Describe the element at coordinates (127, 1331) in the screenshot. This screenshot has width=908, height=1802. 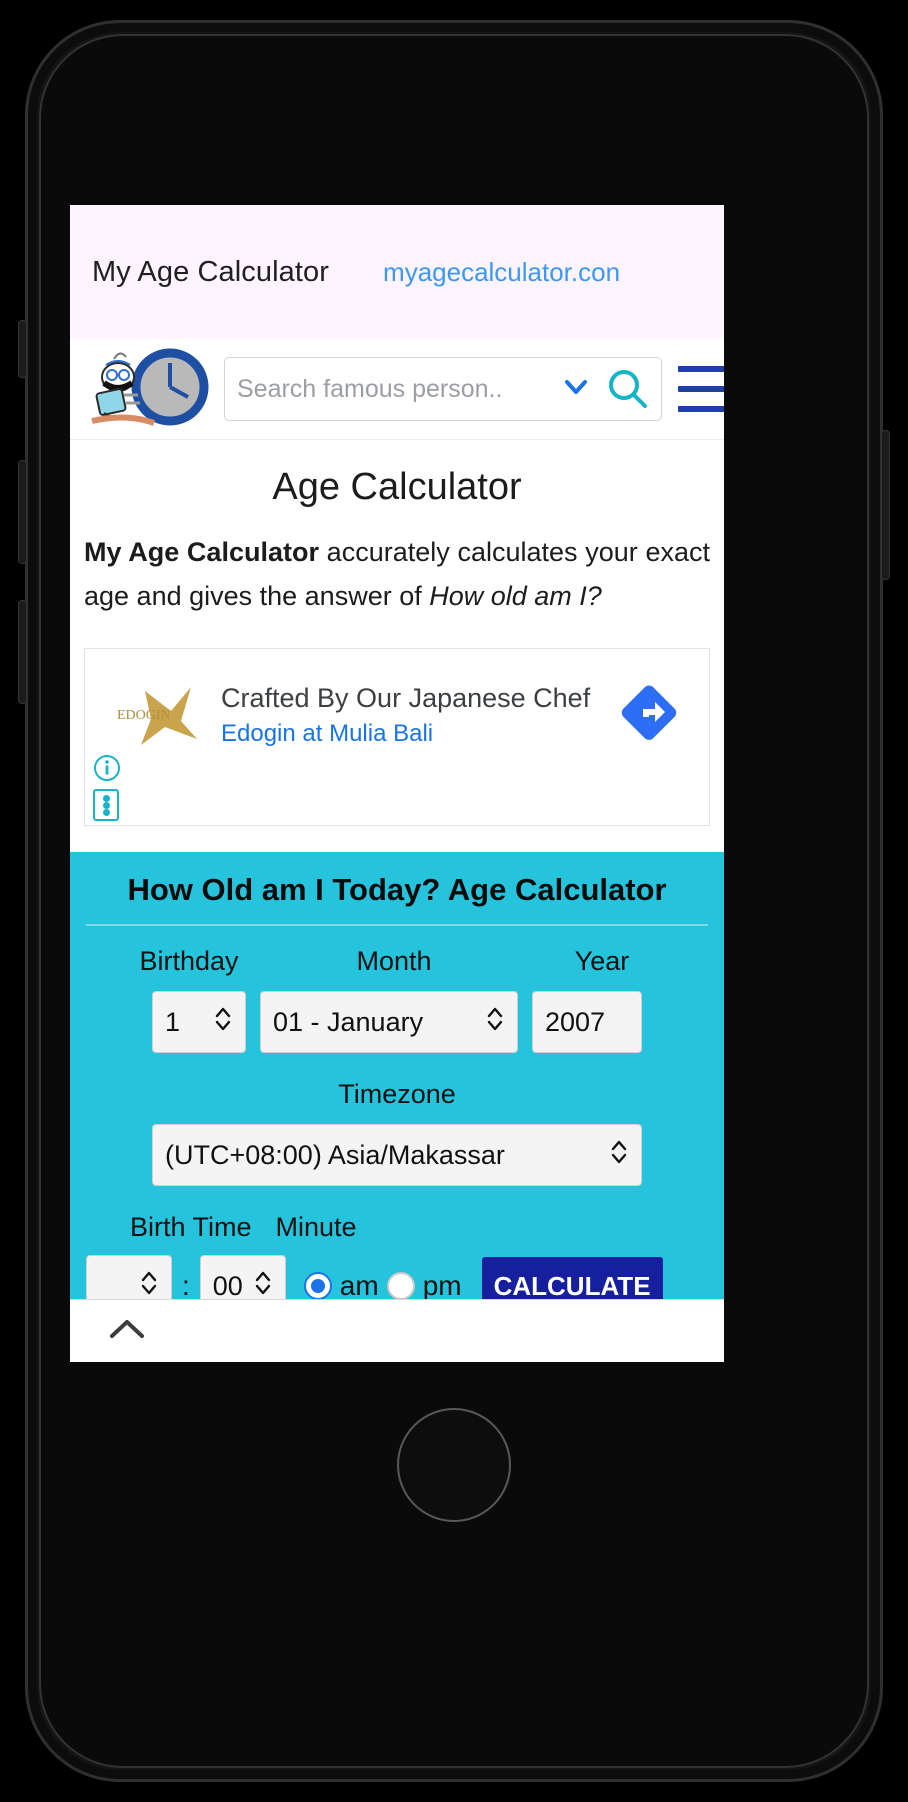
I see `chevron-up-icon` at that location.